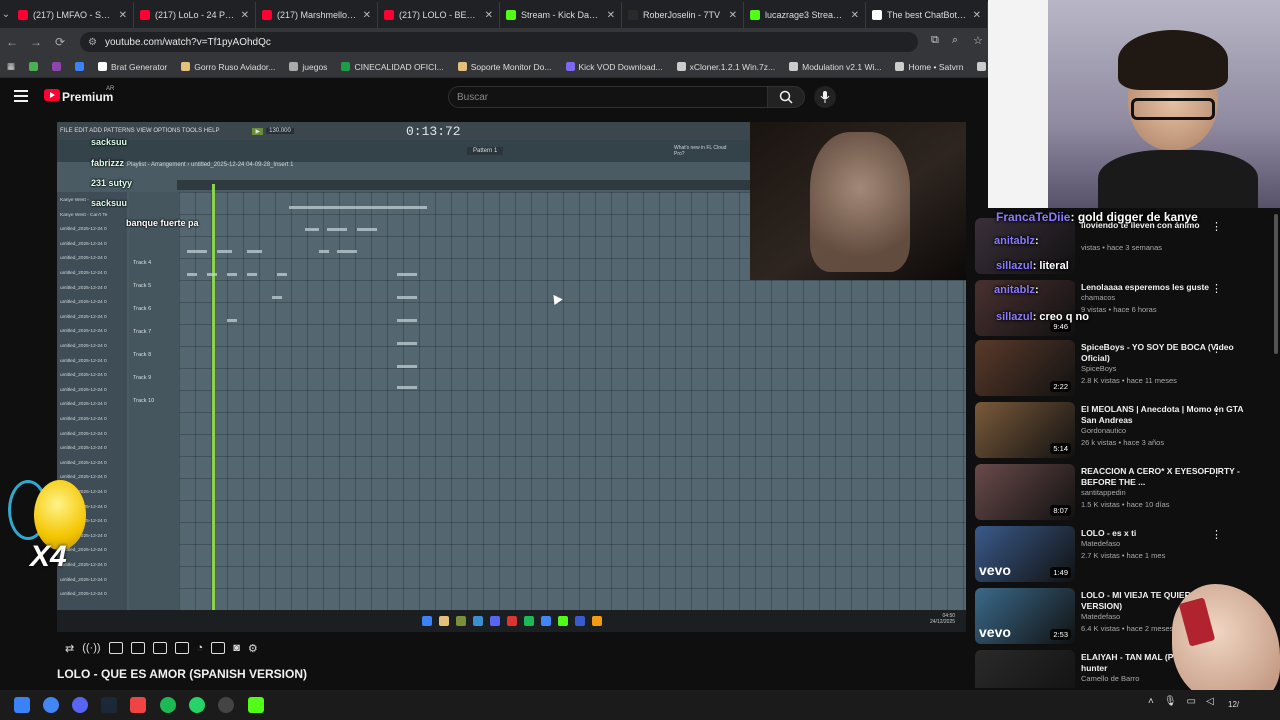 This screenshot has height=720, width=1280. Describe the element at coordinates (1191, 701) in the screenshot. I see `tray-network-icon: ▭` at that location.